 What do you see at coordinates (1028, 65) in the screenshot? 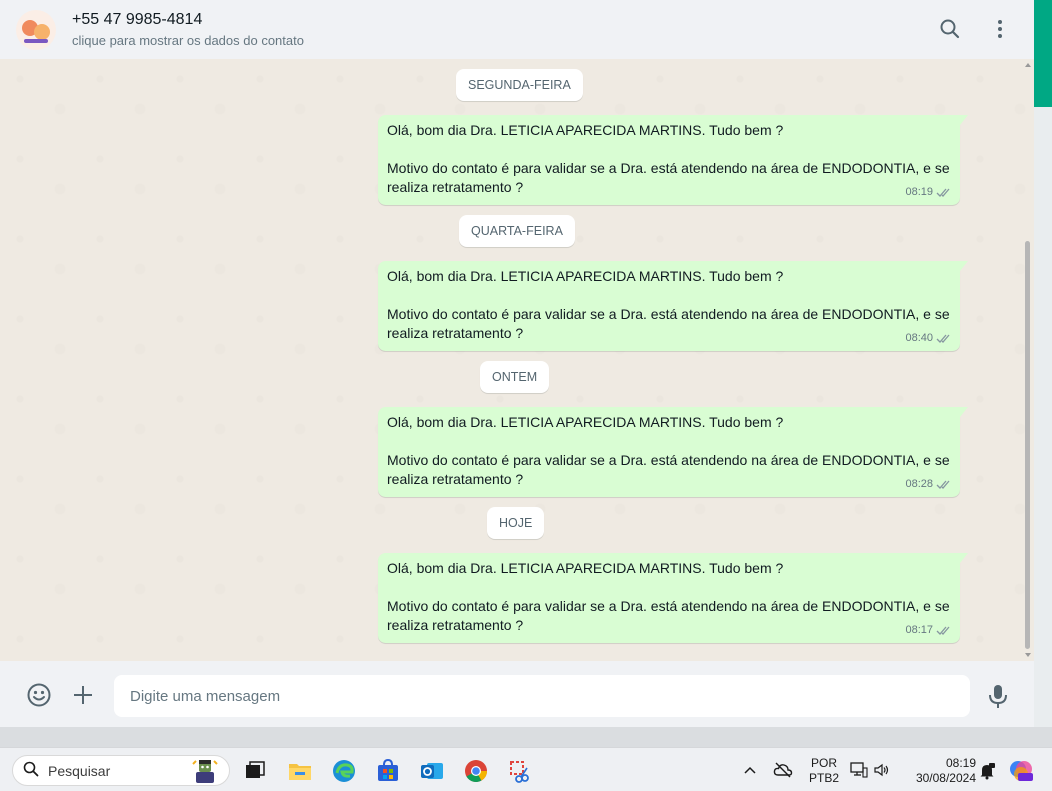
I see `scroll-up-icon` at bounding box center [1028, 65].